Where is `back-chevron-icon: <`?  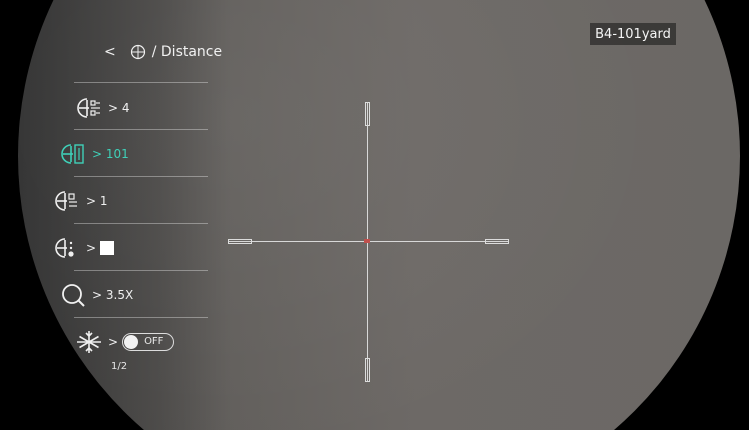
back-chevron-icon: < is located at coordinates (110, 52).